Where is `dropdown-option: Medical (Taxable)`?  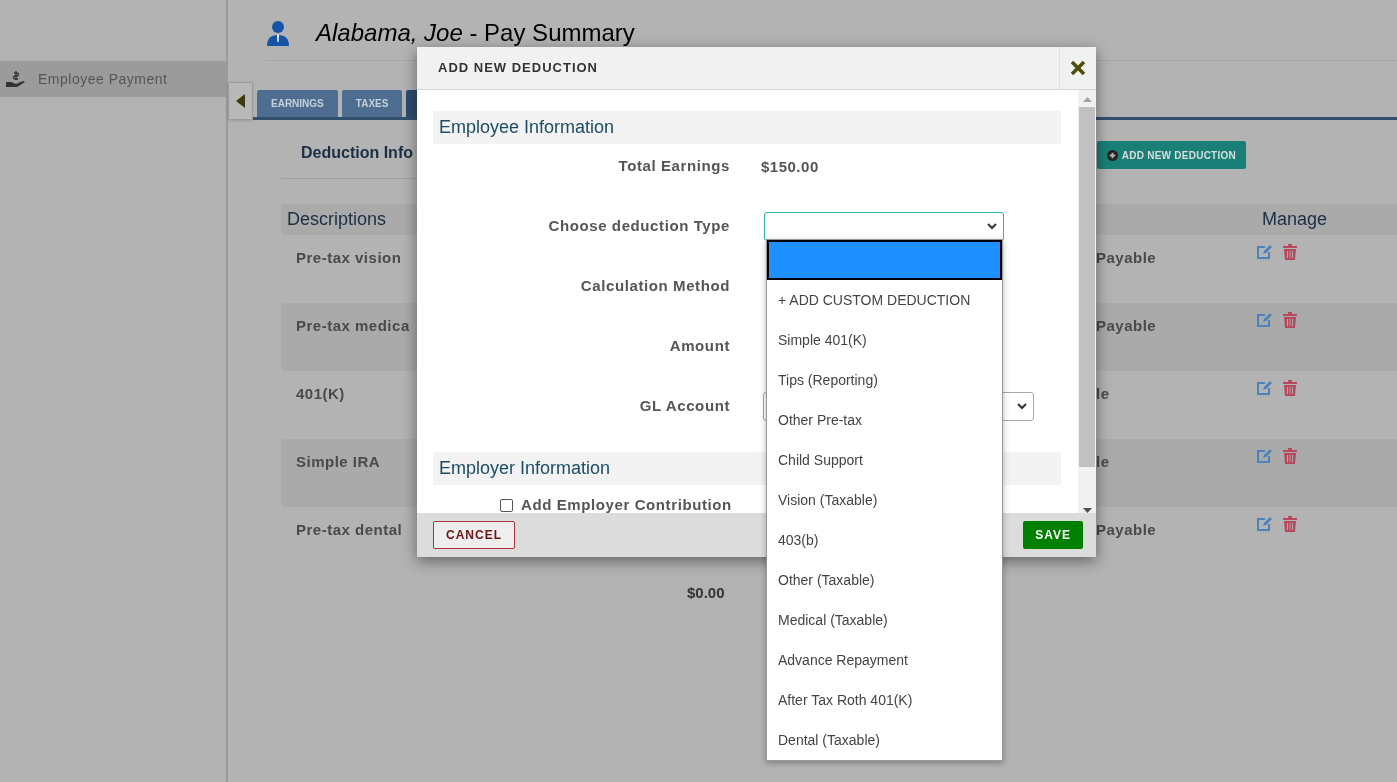 dropdown-option: Medical (Taxable) is located at coordinates (884, 620).